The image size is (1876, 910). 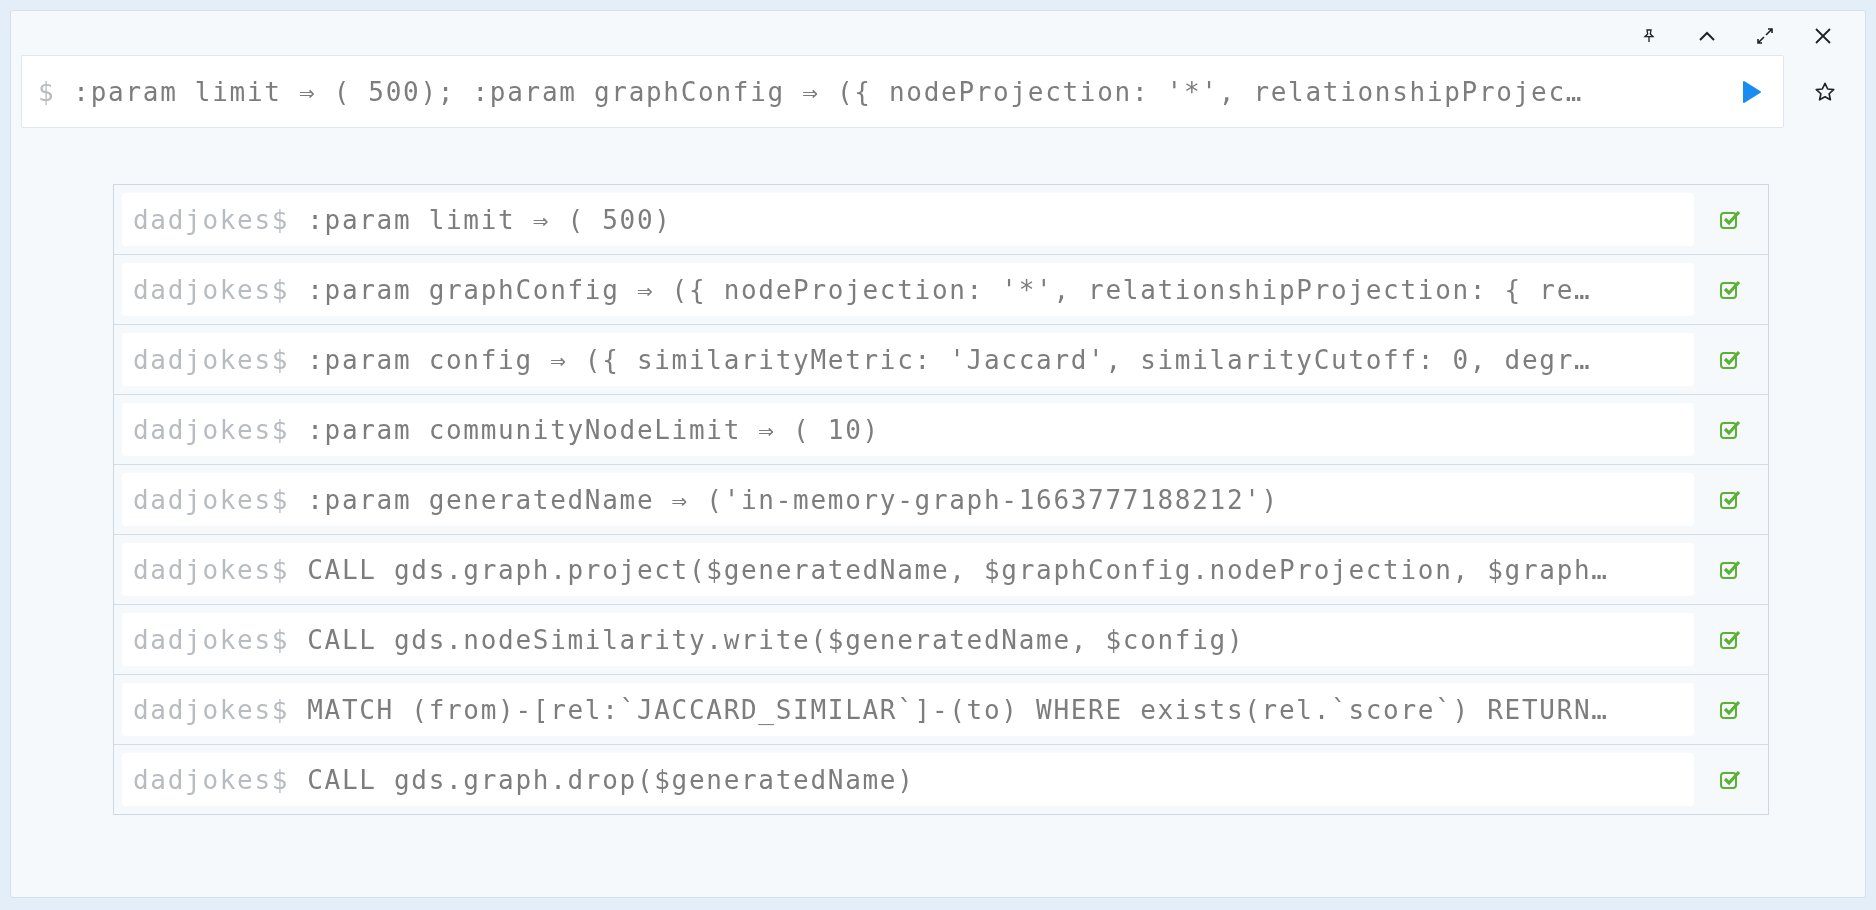 I want to click on prompt-symbol: $, so click(x=47, y=91).